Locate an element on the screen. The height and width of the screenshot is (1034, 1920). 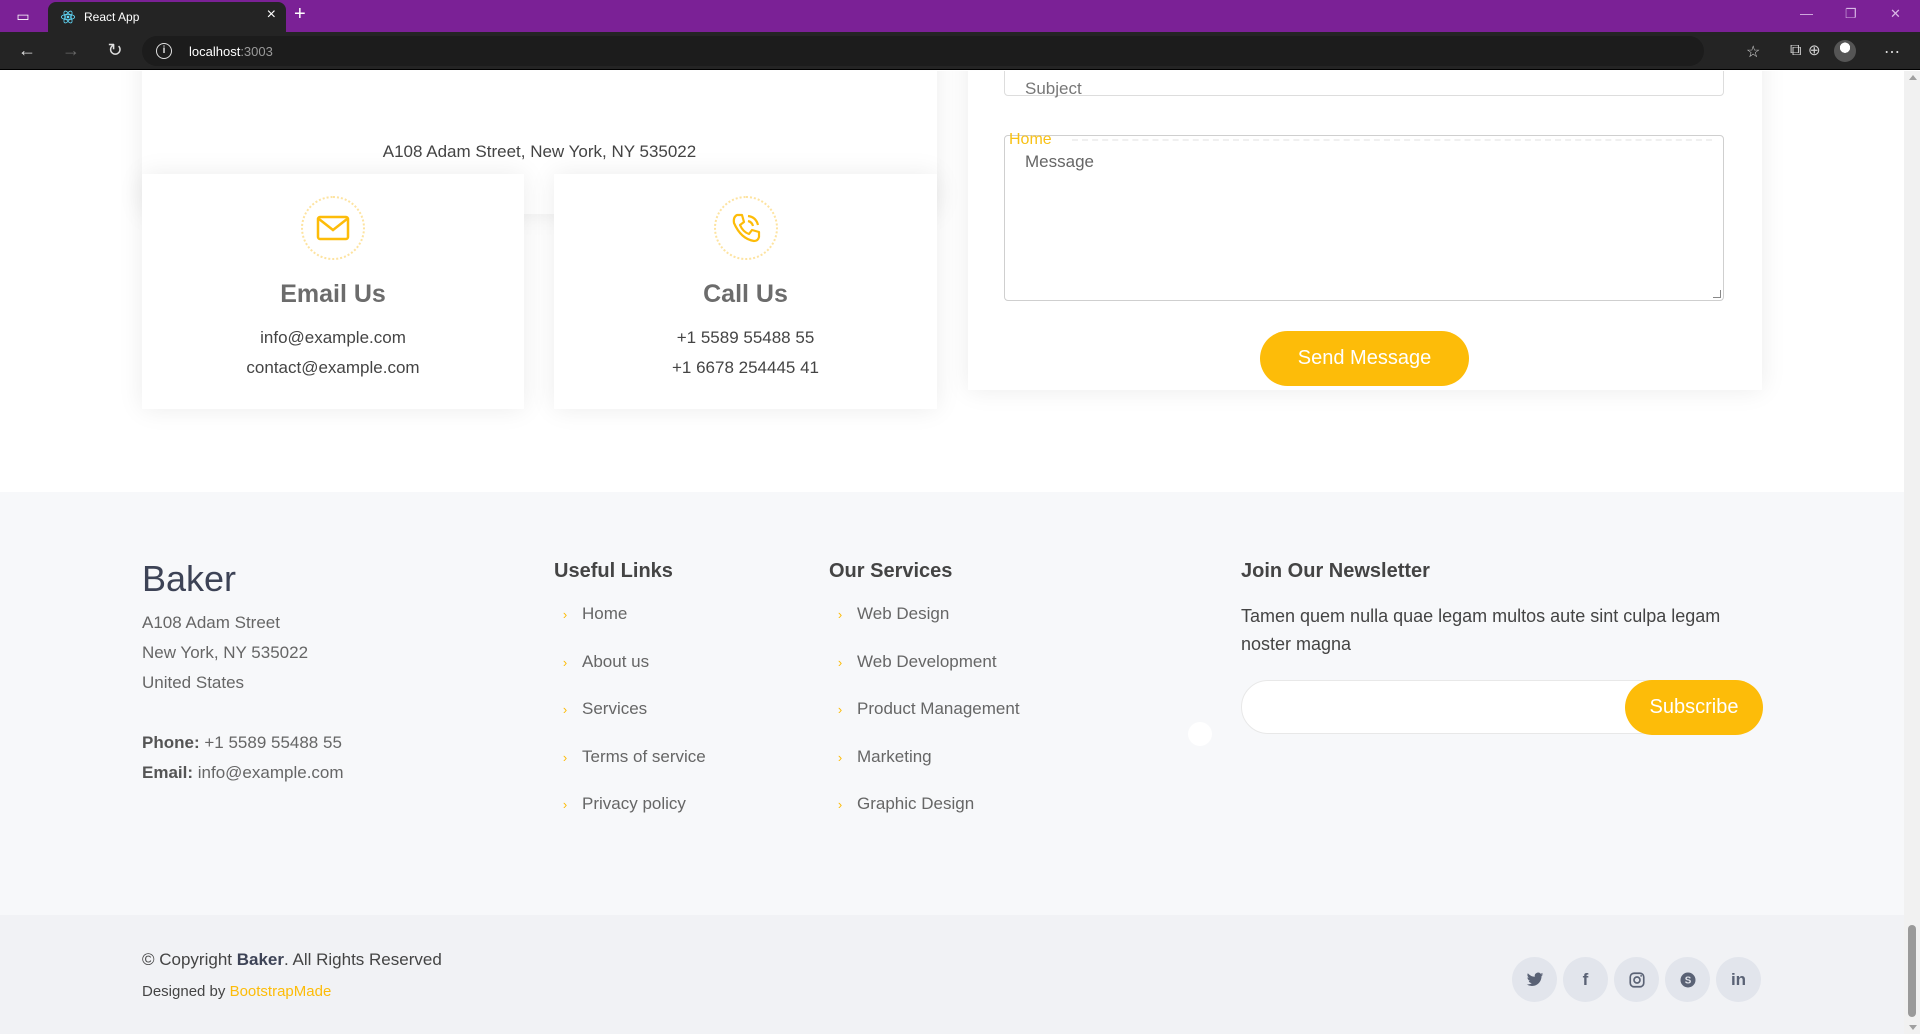
footer-email: info@example.com is located at coordinates (270, 772).